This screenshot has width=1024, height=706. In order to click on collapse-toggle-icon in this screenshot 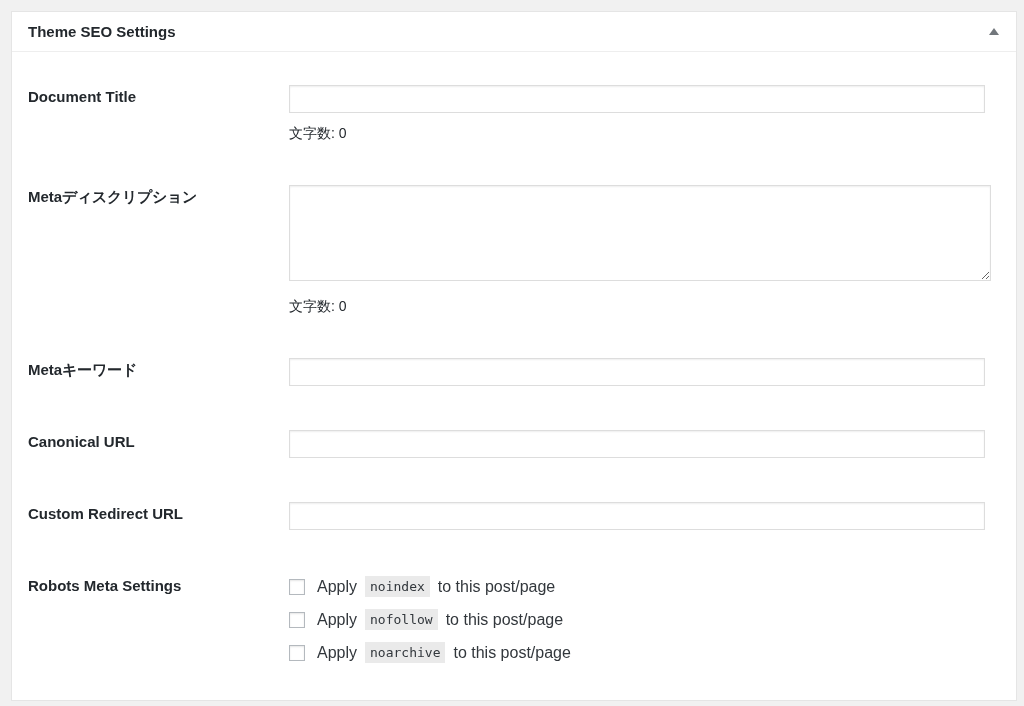, I will do `click(994, 31)`.